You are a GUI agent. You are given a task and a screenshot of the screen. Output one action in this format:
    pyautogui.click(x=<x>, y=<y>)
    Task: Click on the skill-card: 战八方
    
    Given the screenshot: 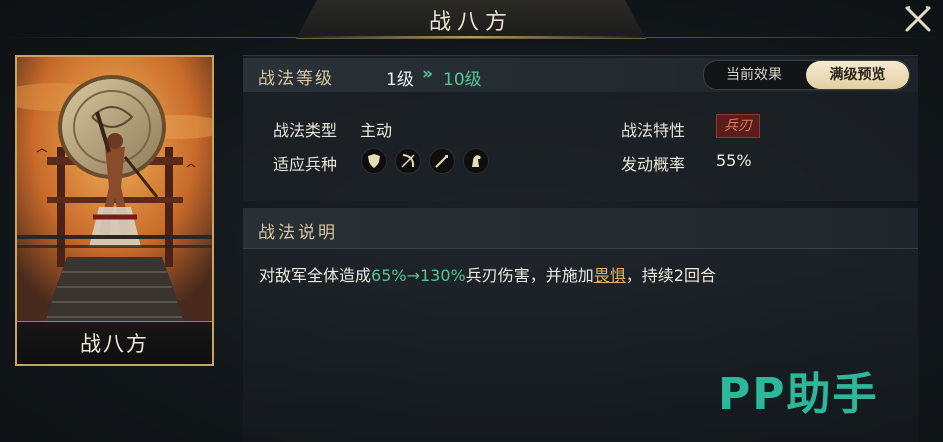 What is the action you would take?
    pyautogui.click(x=114, y=210)
    